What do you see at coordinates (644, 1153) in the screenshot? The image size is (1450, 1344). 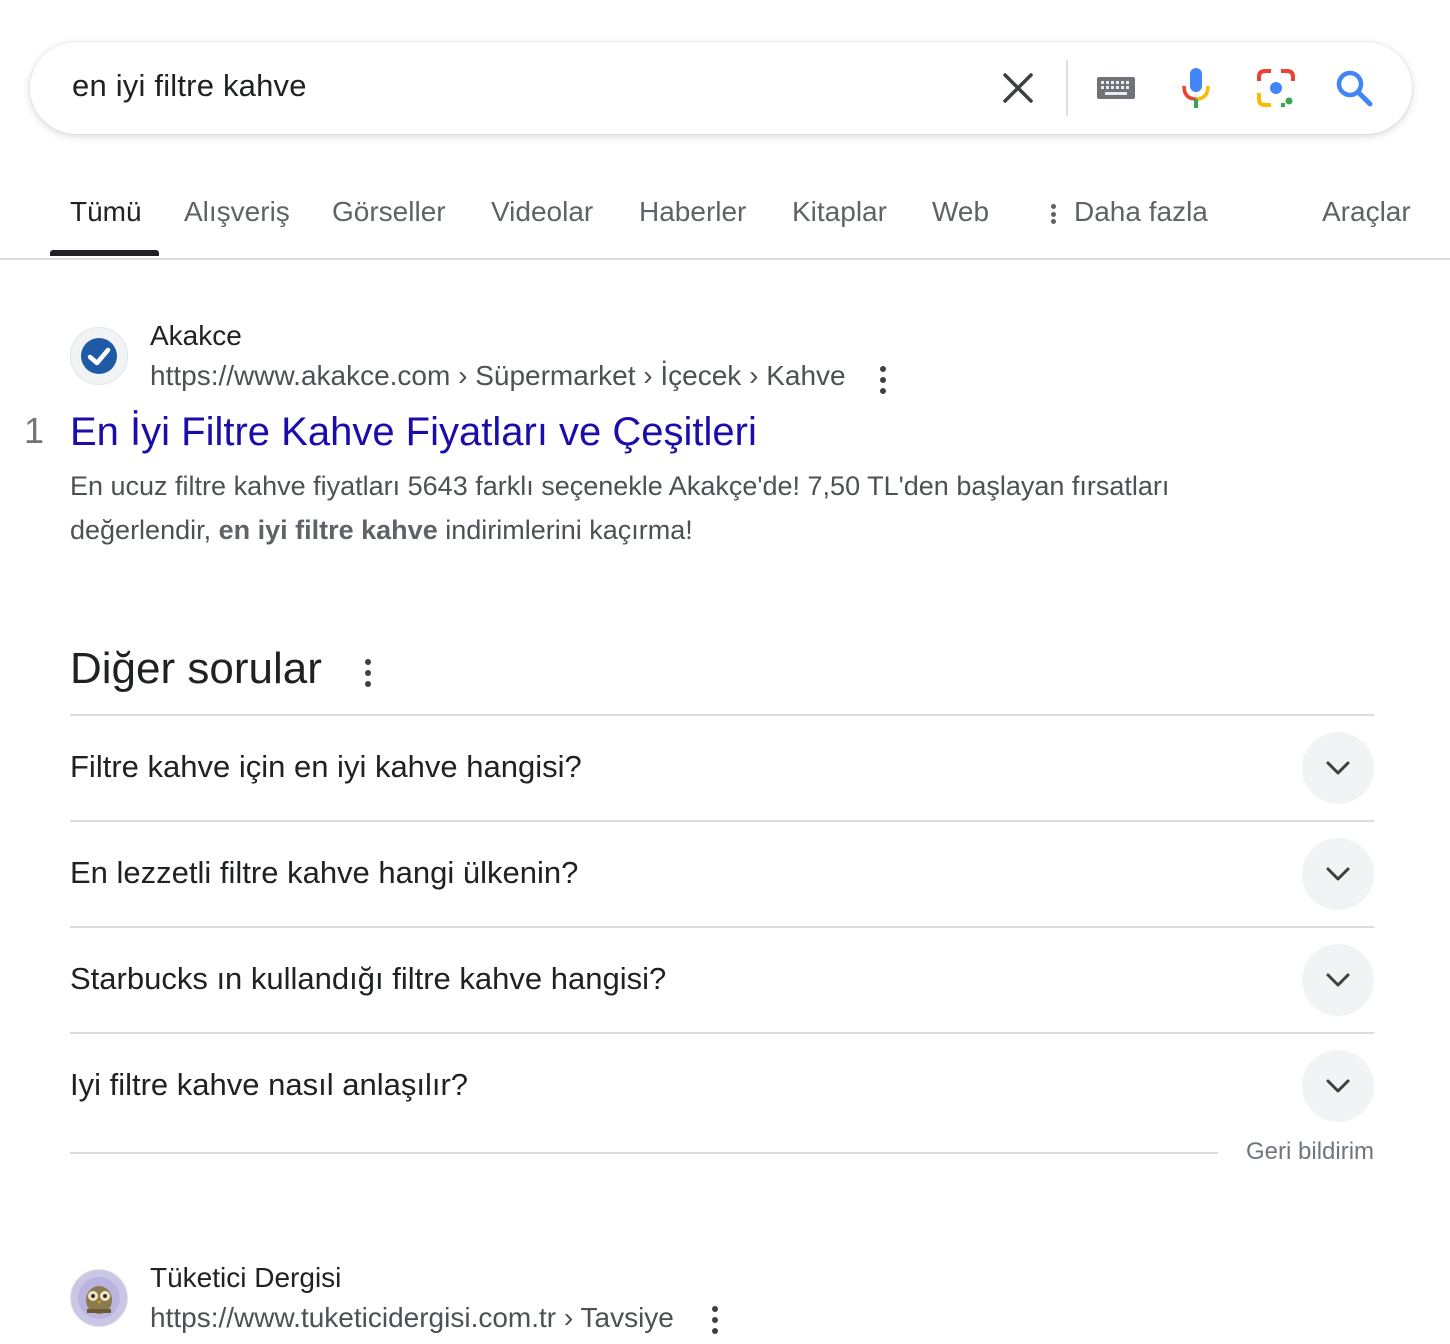 I see `feedback-divider` at bounding box center [644, 1153].